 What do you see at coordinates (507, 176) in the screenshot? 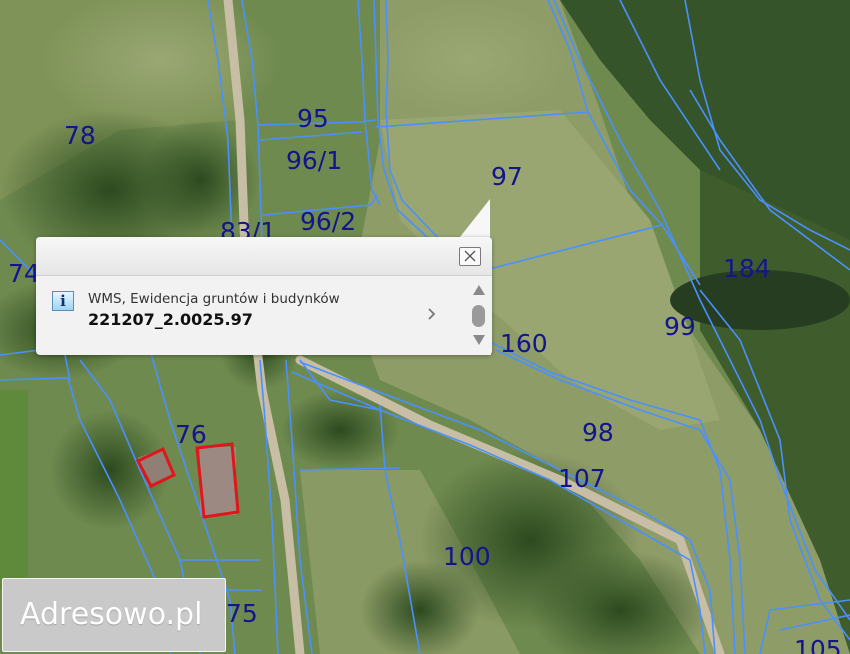
I see `parcel-label: 97` at bounding box center [507, 176].